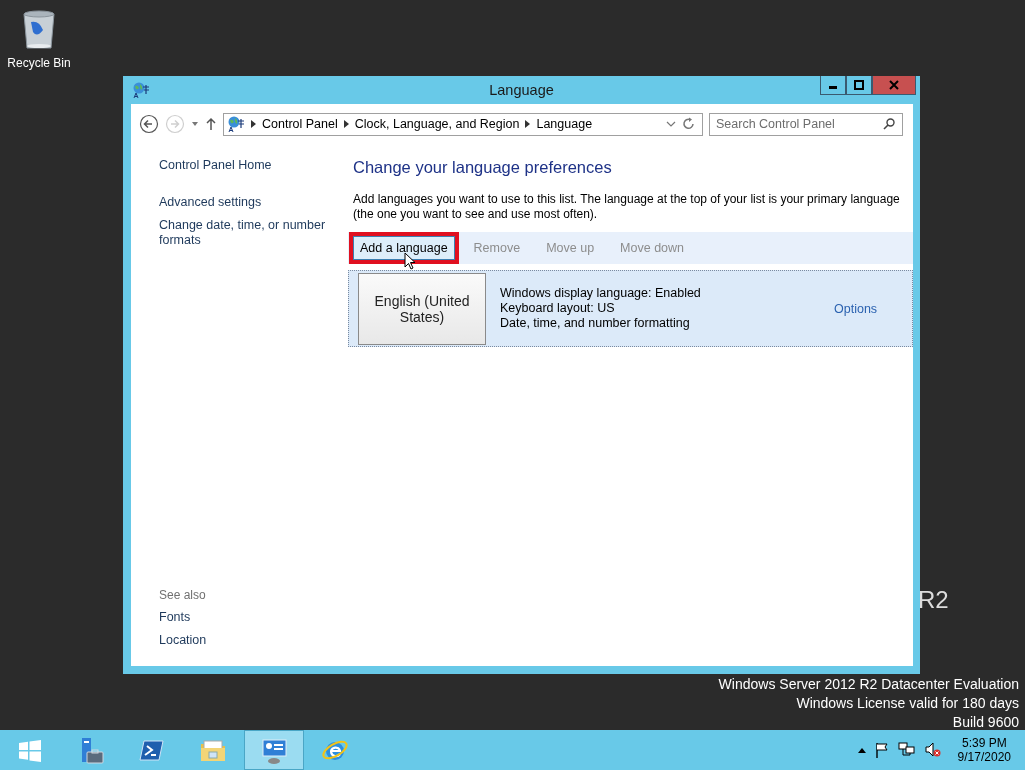 The height and width of the screenshot is (770, 1025). Describe the element at coordinates (985, 722) in the screenshot. I see `branding-text: Build 9600` at that location.